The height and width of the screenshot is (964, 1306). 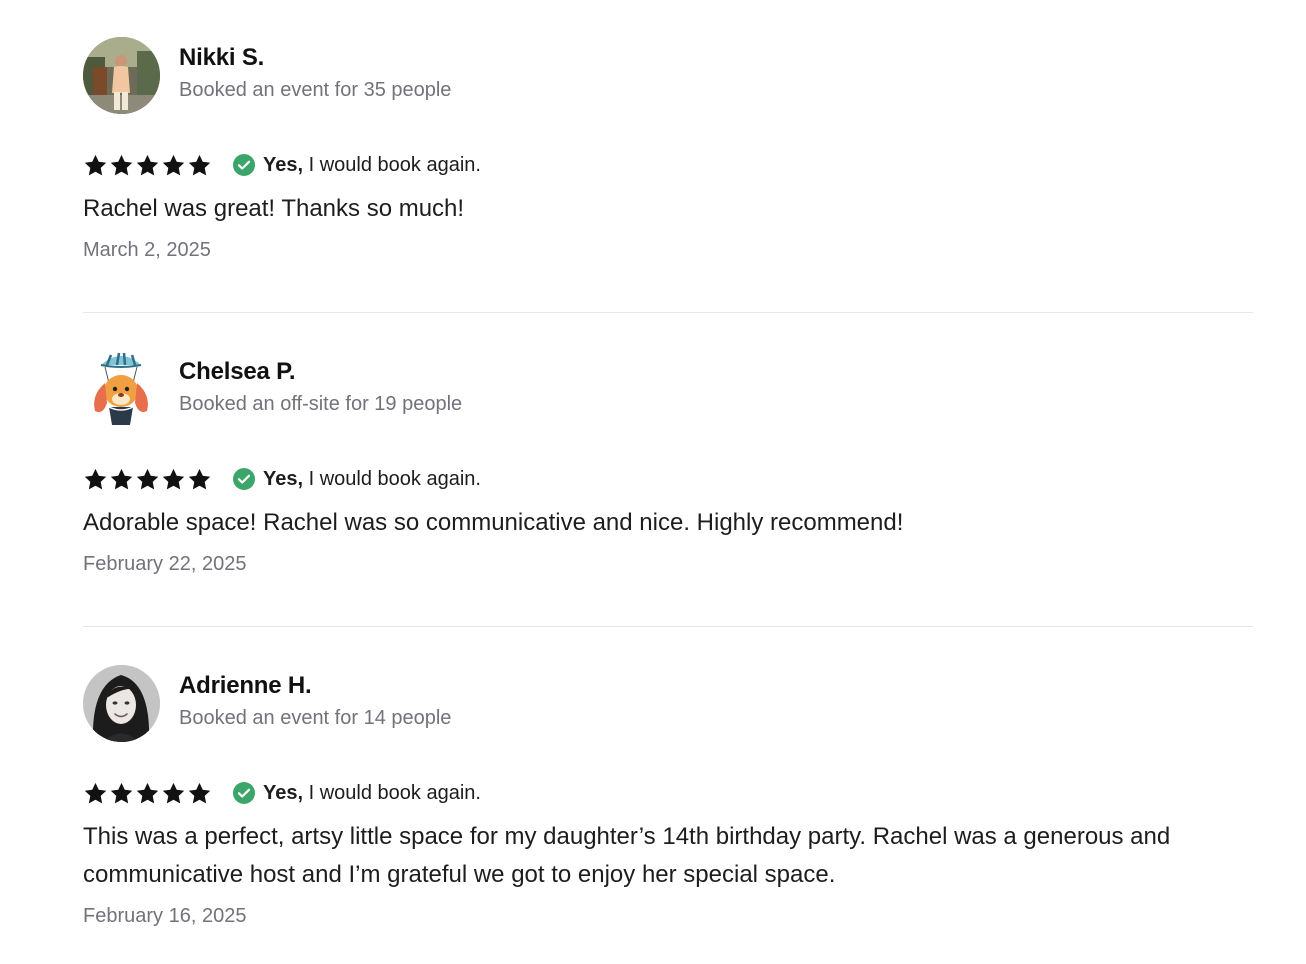 What do you see at coordinates (222, 57) in the screenshot?
I see `reviewer-name: Nikki S.` at bounding box center [222, 57].